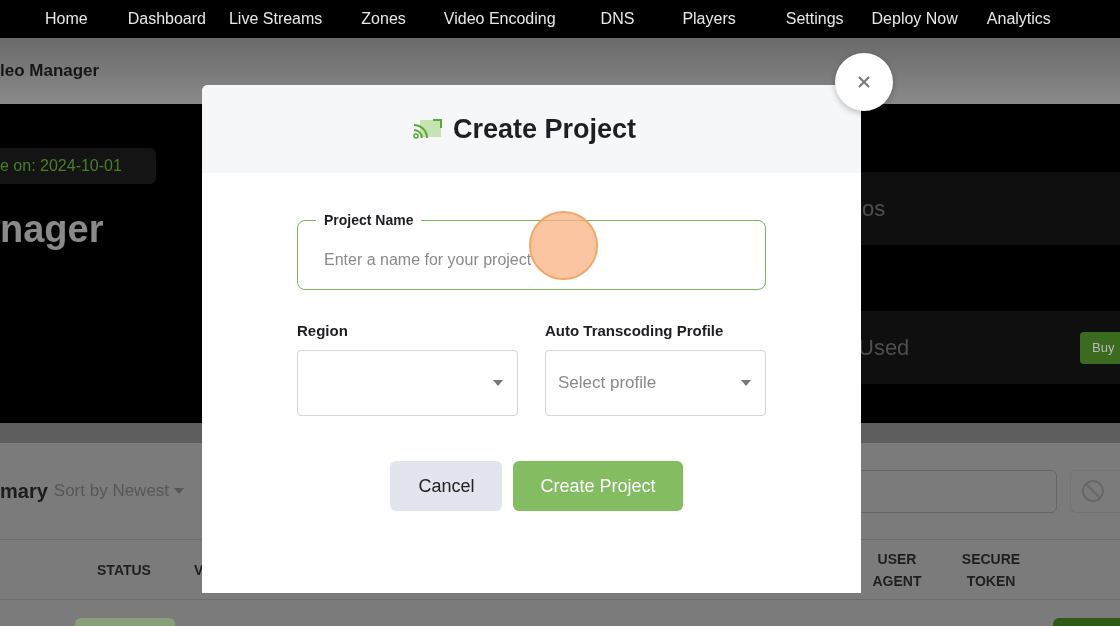 This screenshot has width=1120, height=626. Describe the element at coordinates (427, 129) in the screenshot. I see `cast-icon` at that location.